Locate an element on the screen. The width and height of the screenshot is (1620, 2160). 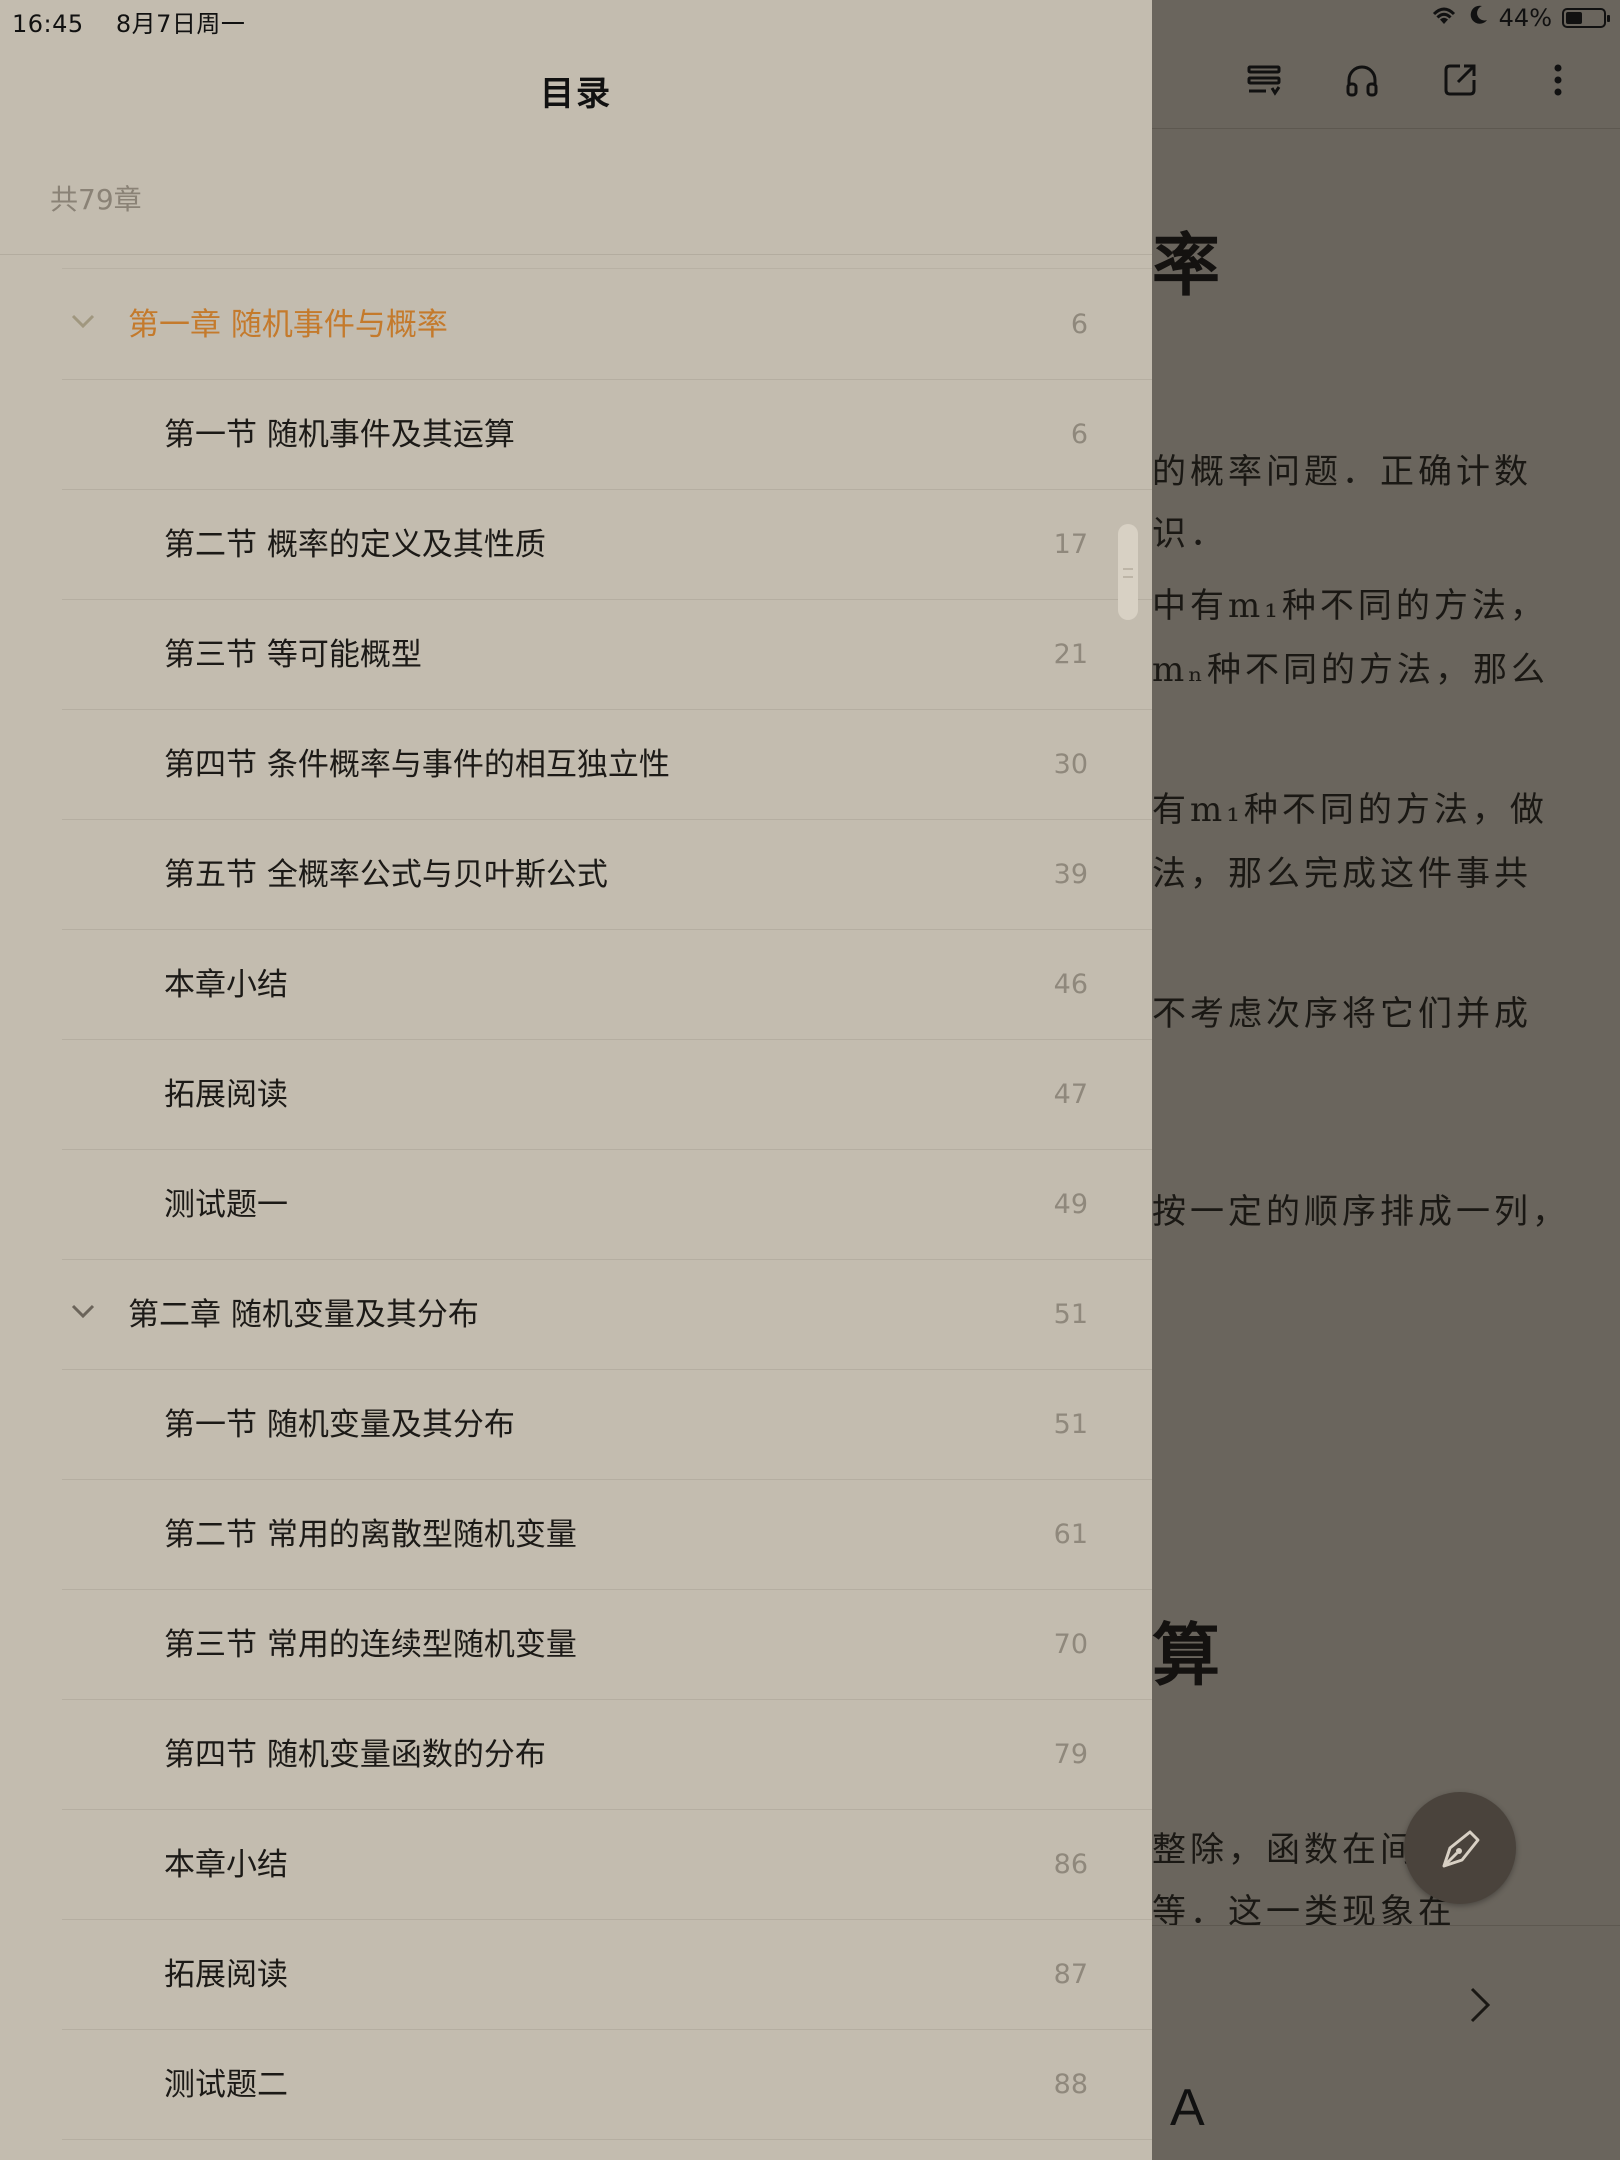
reader-line: mₙ种不同的方法，那么 is located at coordinates (1350, 670).